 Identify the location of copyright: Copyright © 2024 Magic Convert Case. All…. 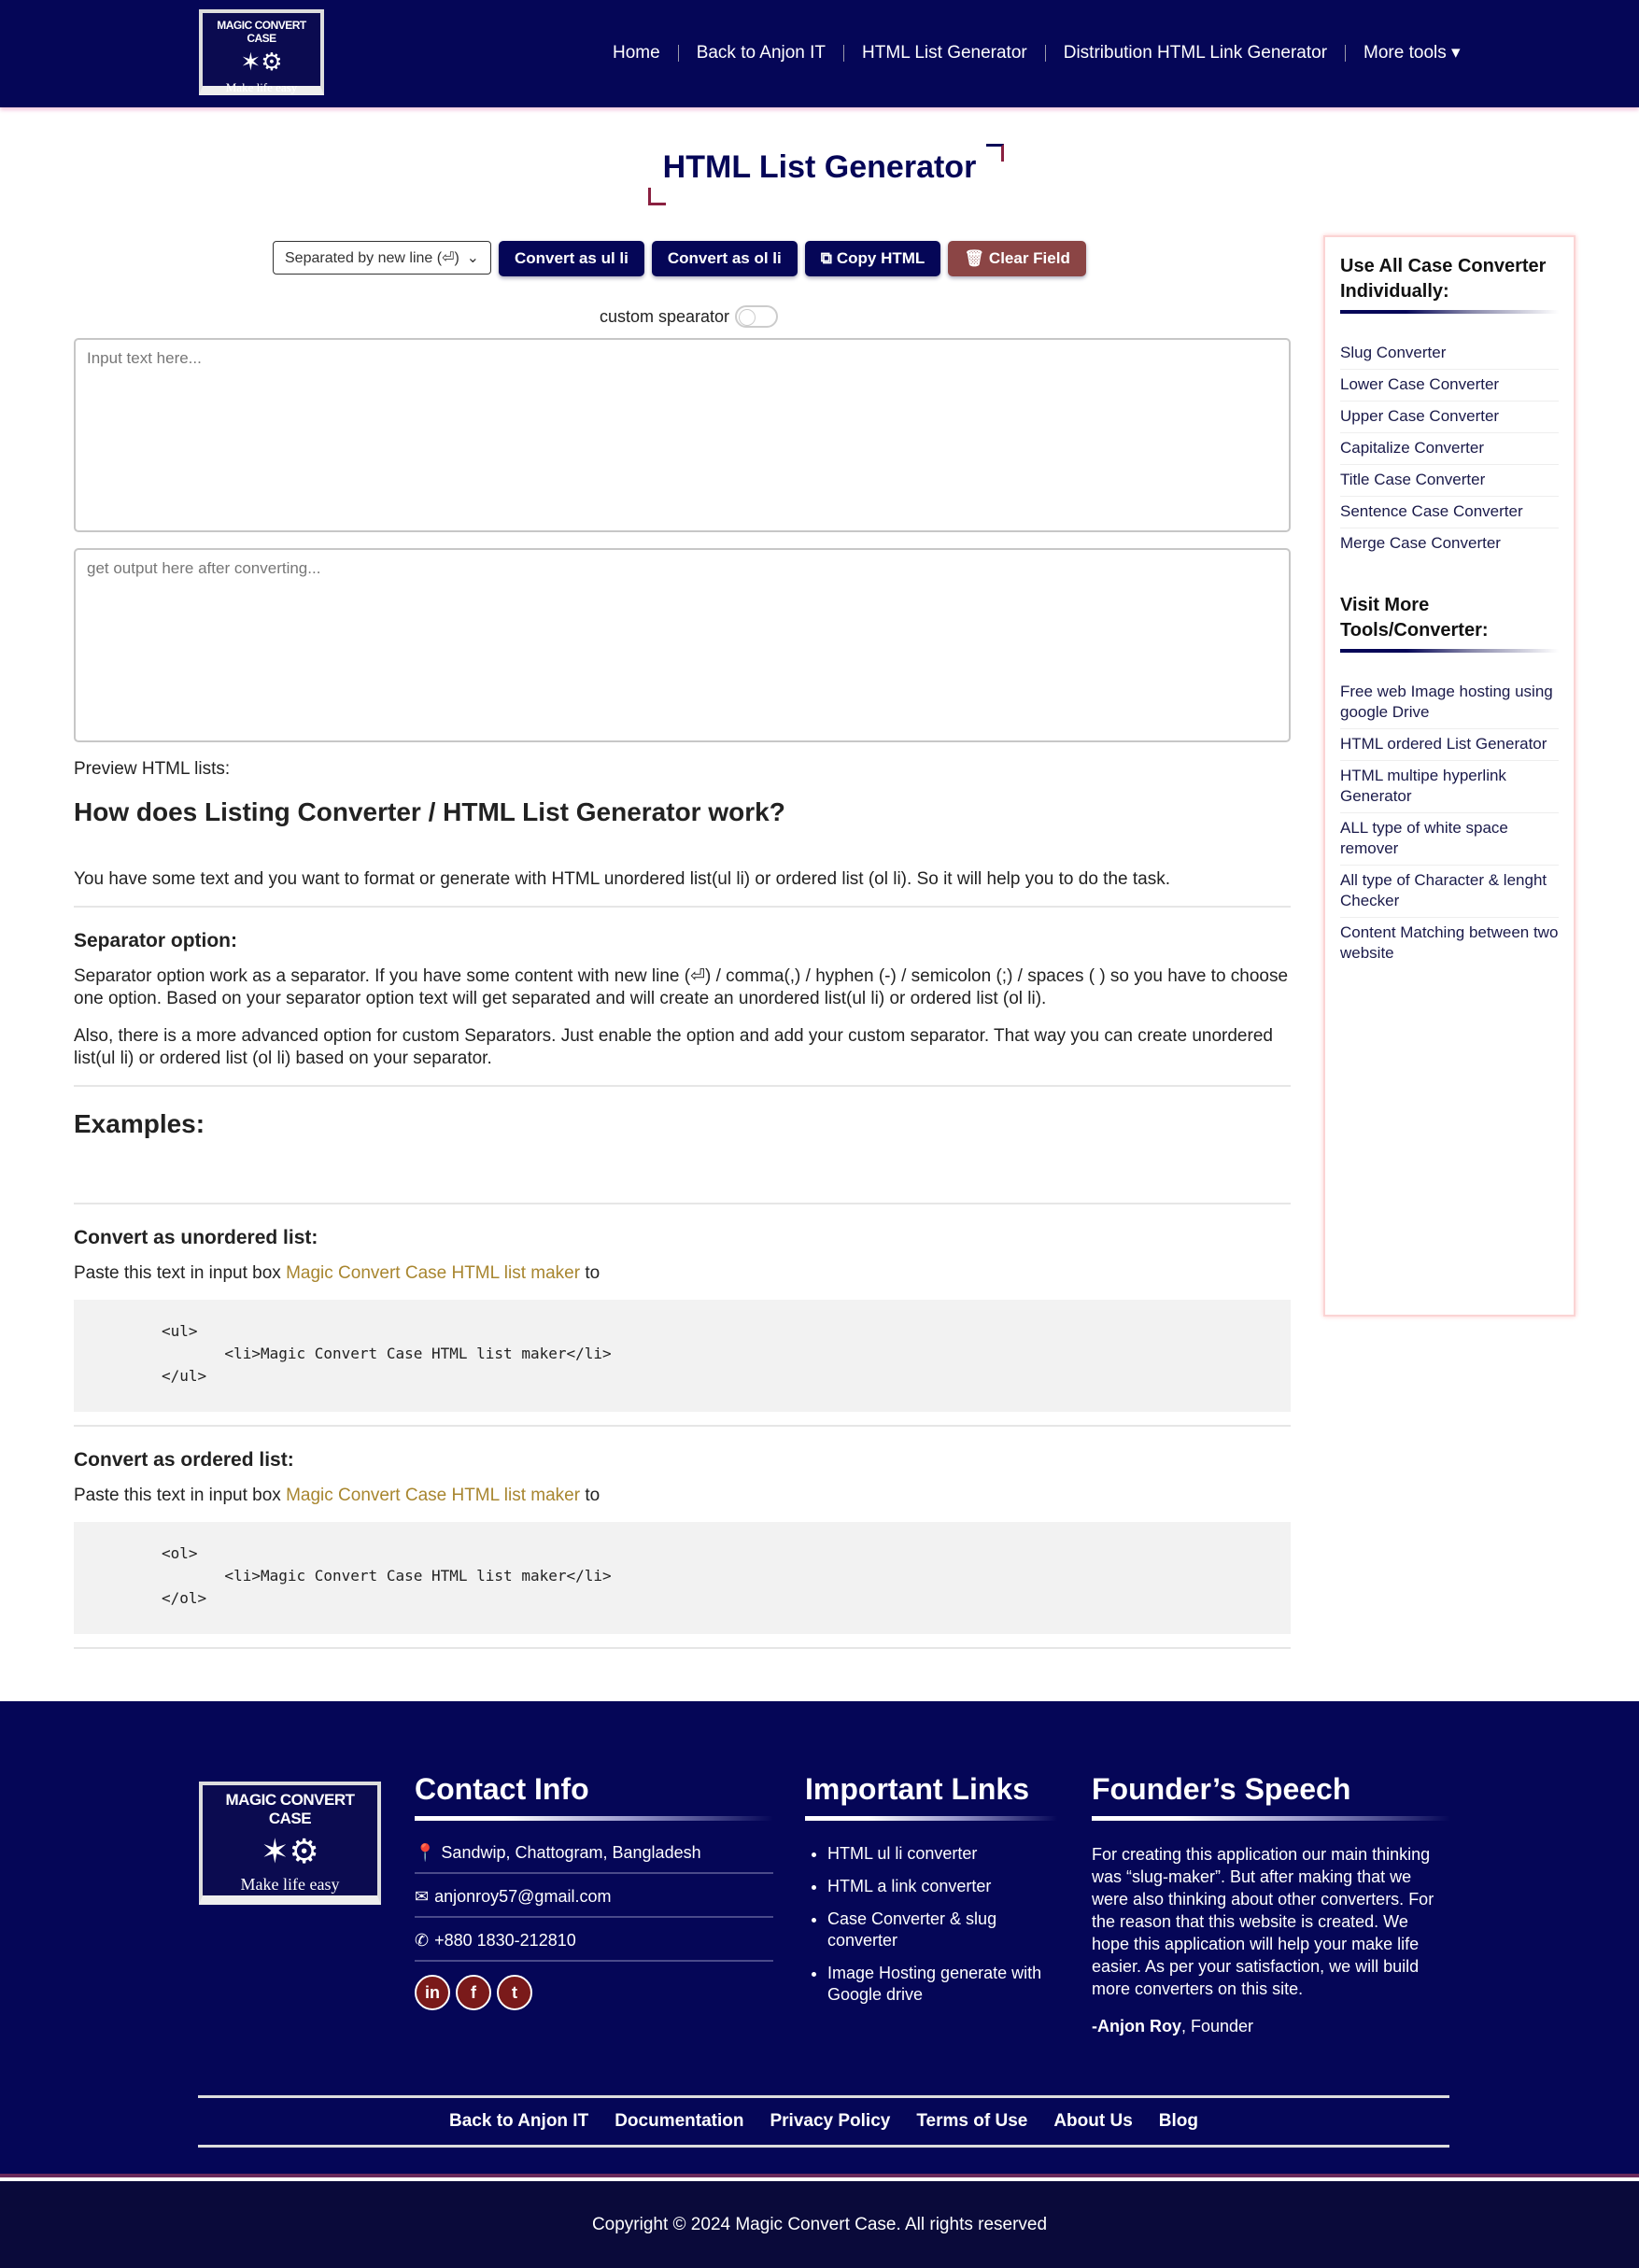
(819, 2224).